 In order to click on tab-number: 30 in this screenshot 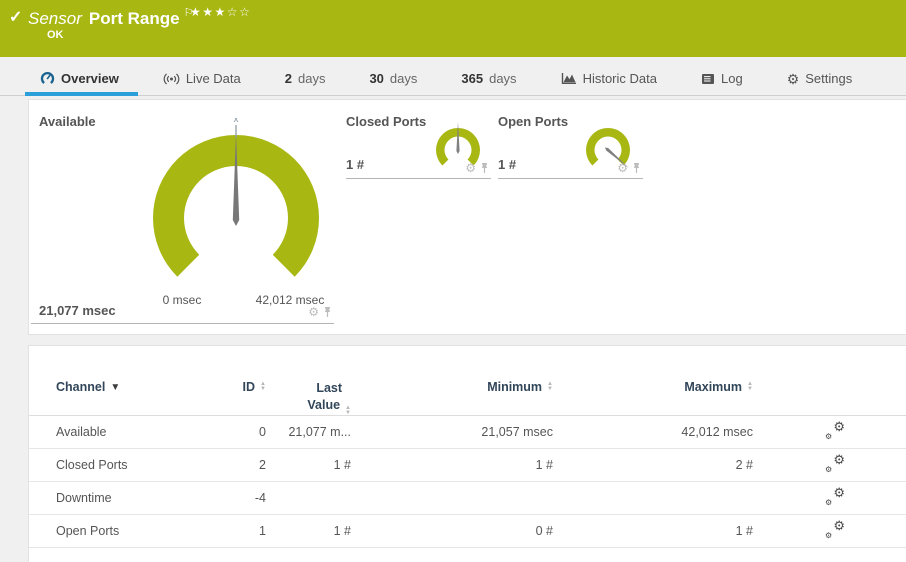, I will do `click(376, 78)`.